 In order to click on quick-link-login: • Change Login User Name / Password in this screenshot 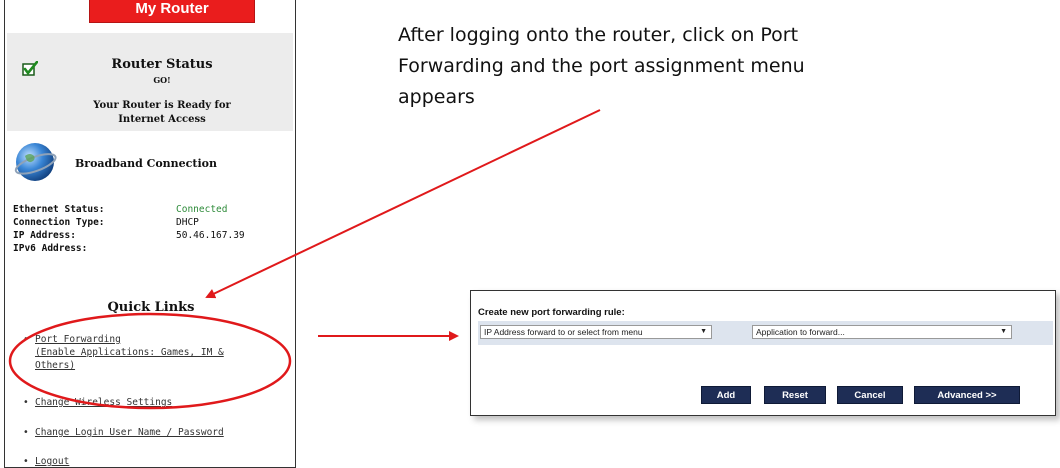, I will do `click(123, 432)`.